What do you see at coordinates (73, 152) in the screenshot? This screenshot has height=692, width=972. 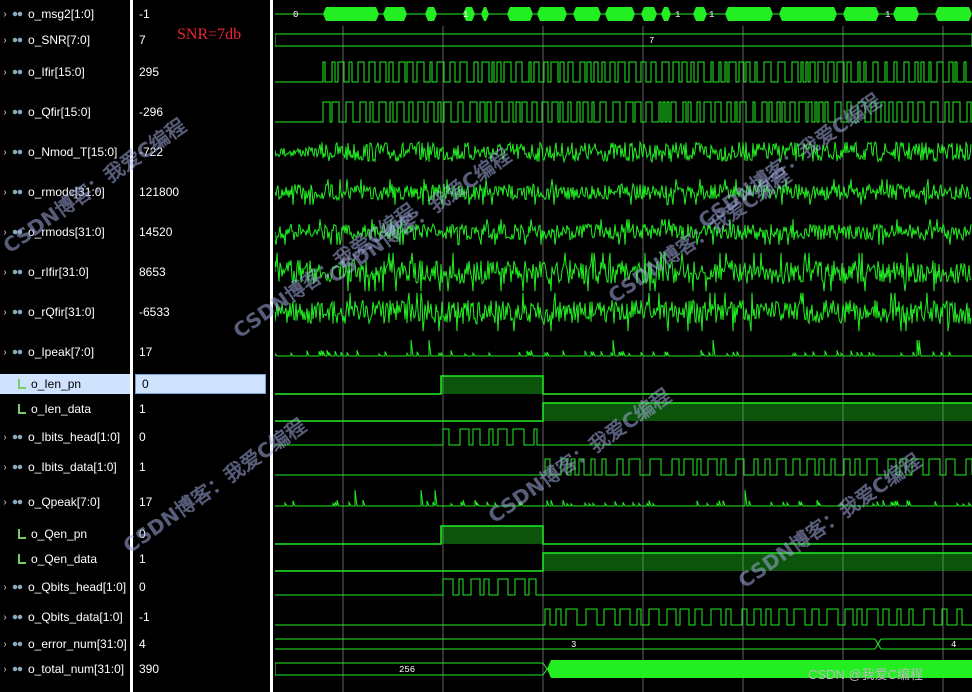 I see `signal-name: o_Nmod_T[15:0]` at bounding box center [73, 152].